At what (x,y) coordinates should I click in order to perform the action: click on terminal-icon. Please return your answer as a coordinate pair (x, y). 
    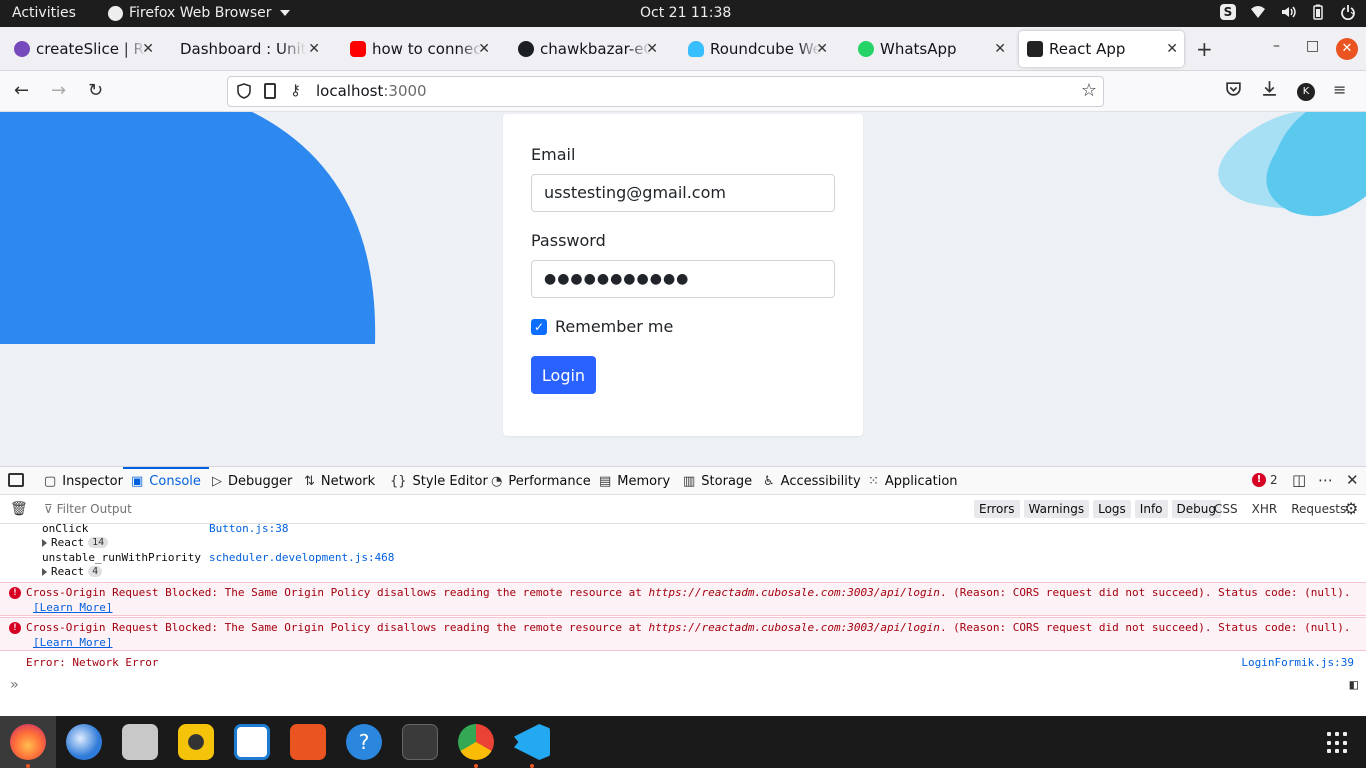
    Looking at the image, I should click on (420, 742).